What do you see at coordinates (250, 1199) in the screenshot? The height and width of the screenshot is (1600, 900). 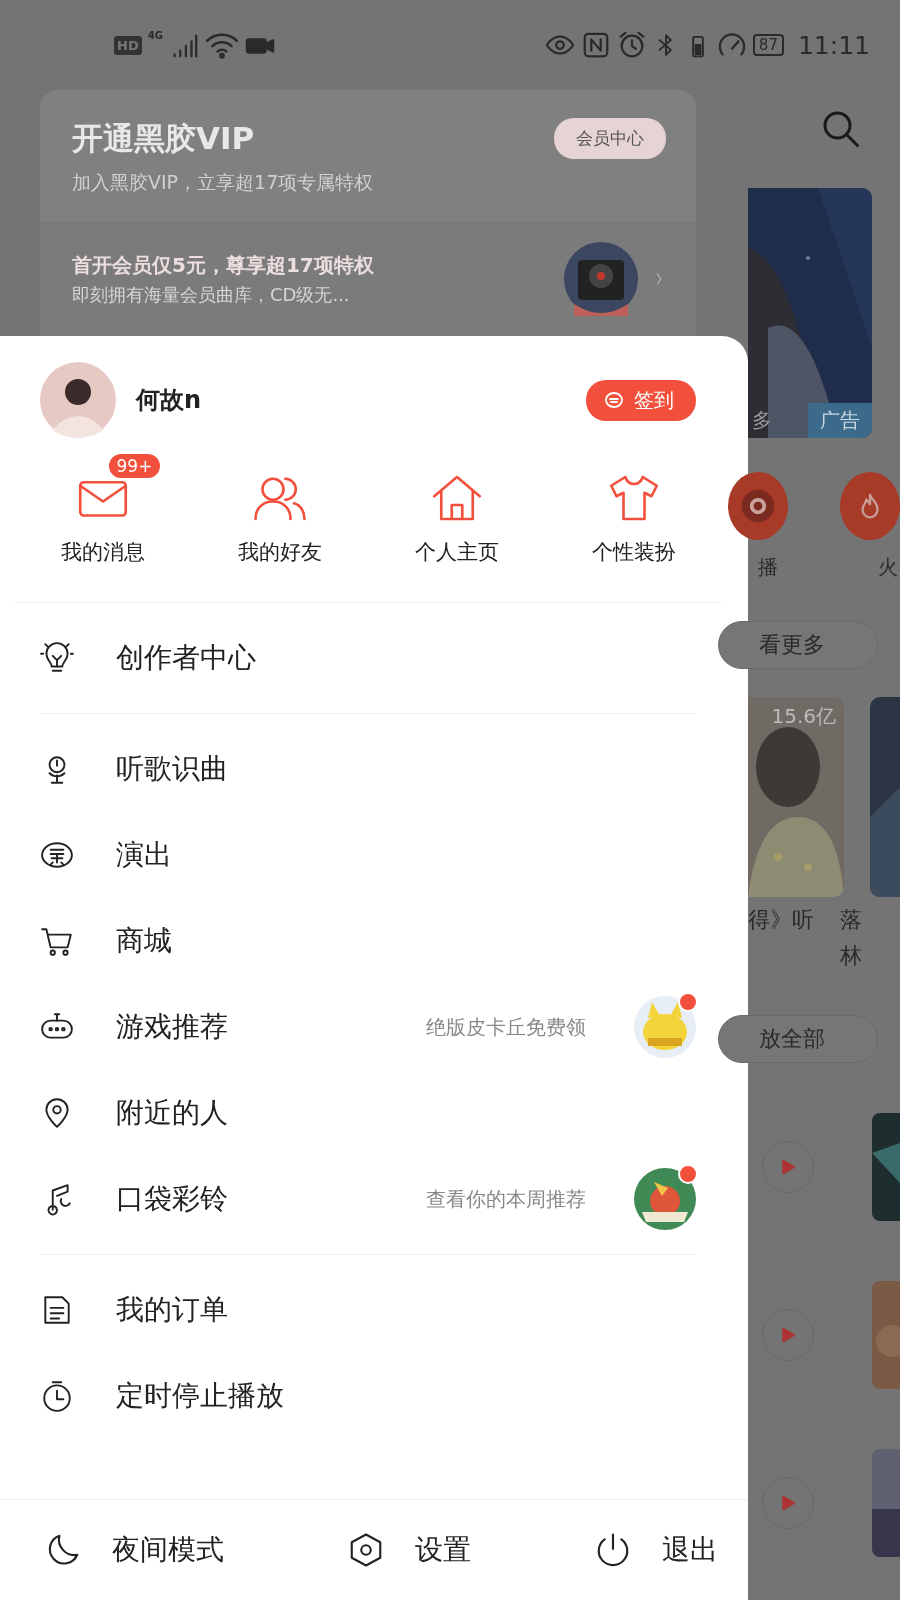 I see `menu-item: 口袋彩铃` at bounding box center [250, 1199].